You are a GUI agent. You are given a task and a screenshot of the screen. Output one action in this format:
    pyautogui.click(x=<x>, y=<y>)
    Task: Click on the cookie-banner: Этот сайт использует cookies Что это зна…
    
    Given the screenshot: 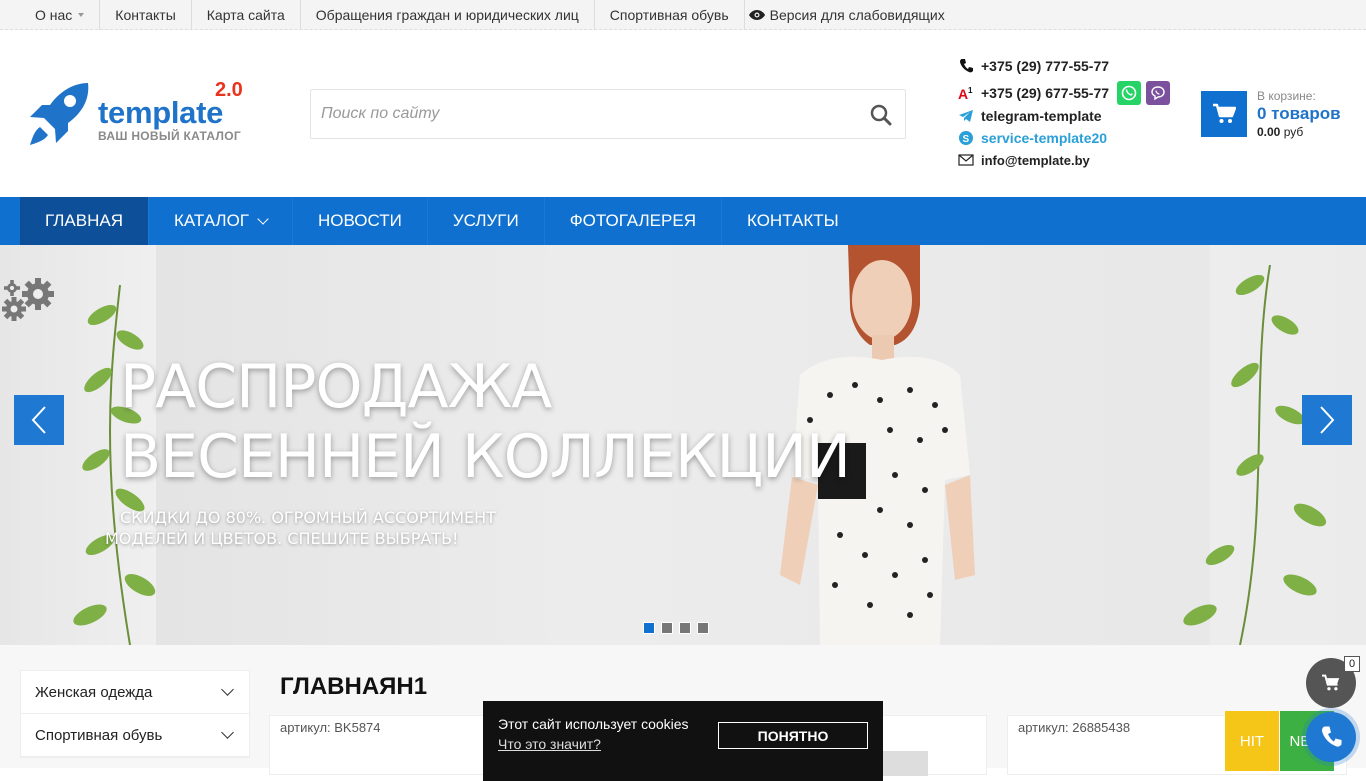 What is the action you would take?
    pyautogui.click(x=683, y=741)
    